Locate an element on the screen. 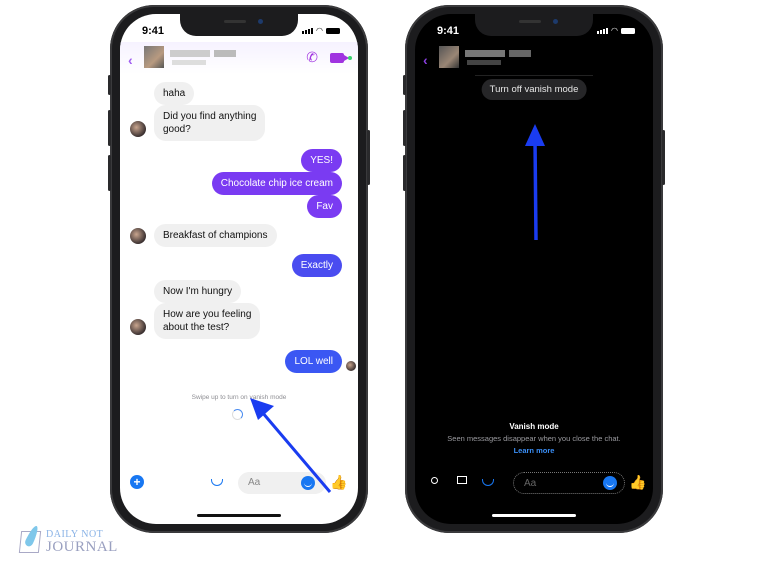  learn-more-link: Learn more is located at coordinates (534, 450).